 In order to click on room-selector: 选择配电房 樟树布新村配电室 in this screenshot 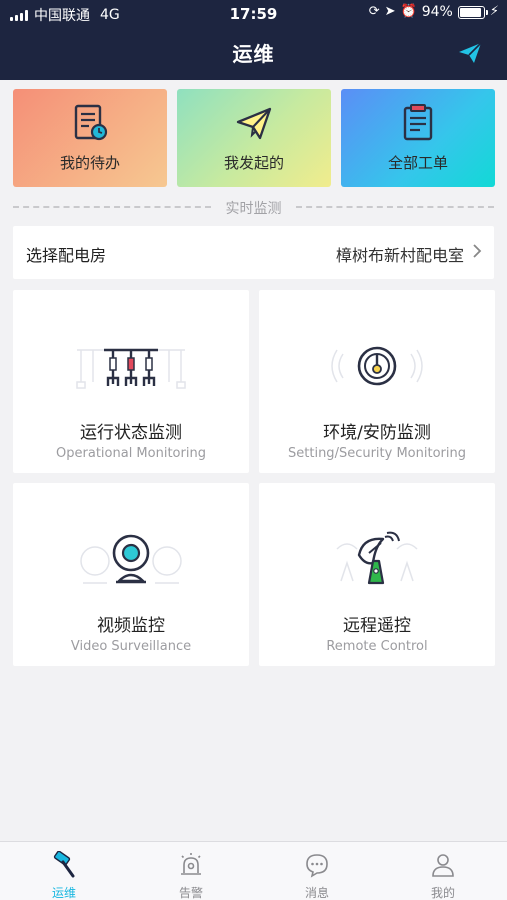, I will do `click(253, 252)`.